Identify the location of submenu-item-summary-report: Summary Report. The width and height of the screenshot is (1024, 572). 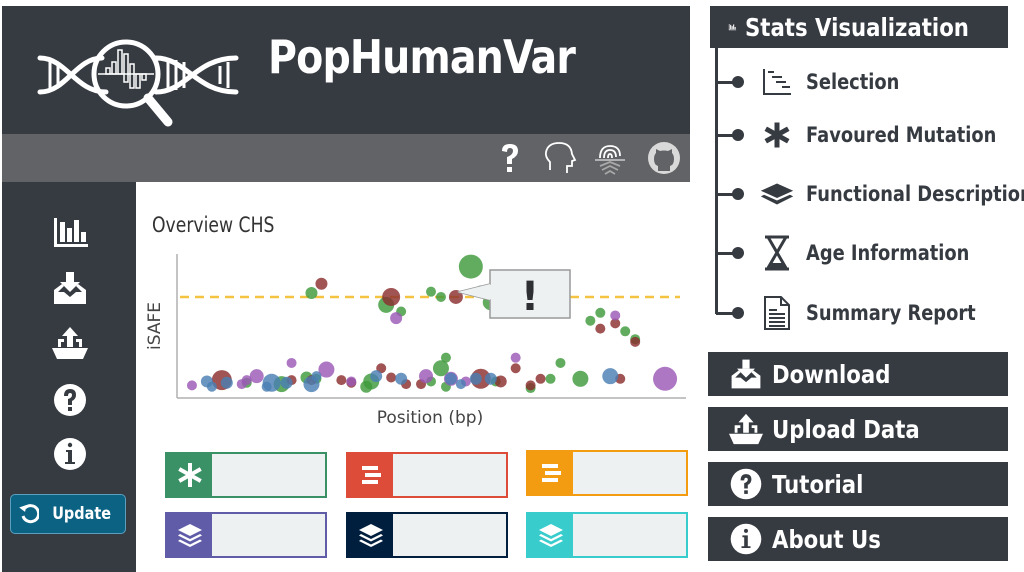
(866, 313).